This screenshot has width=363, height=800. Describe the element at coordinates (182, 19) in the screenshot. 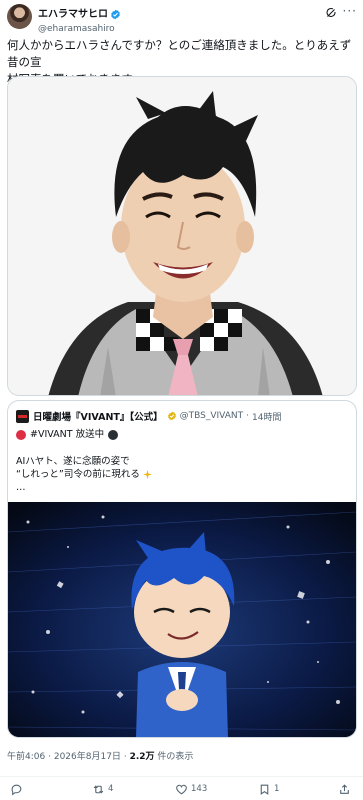

I see `tweet-header: エハラマサヒロ @eharamasahiro ···` at that location.